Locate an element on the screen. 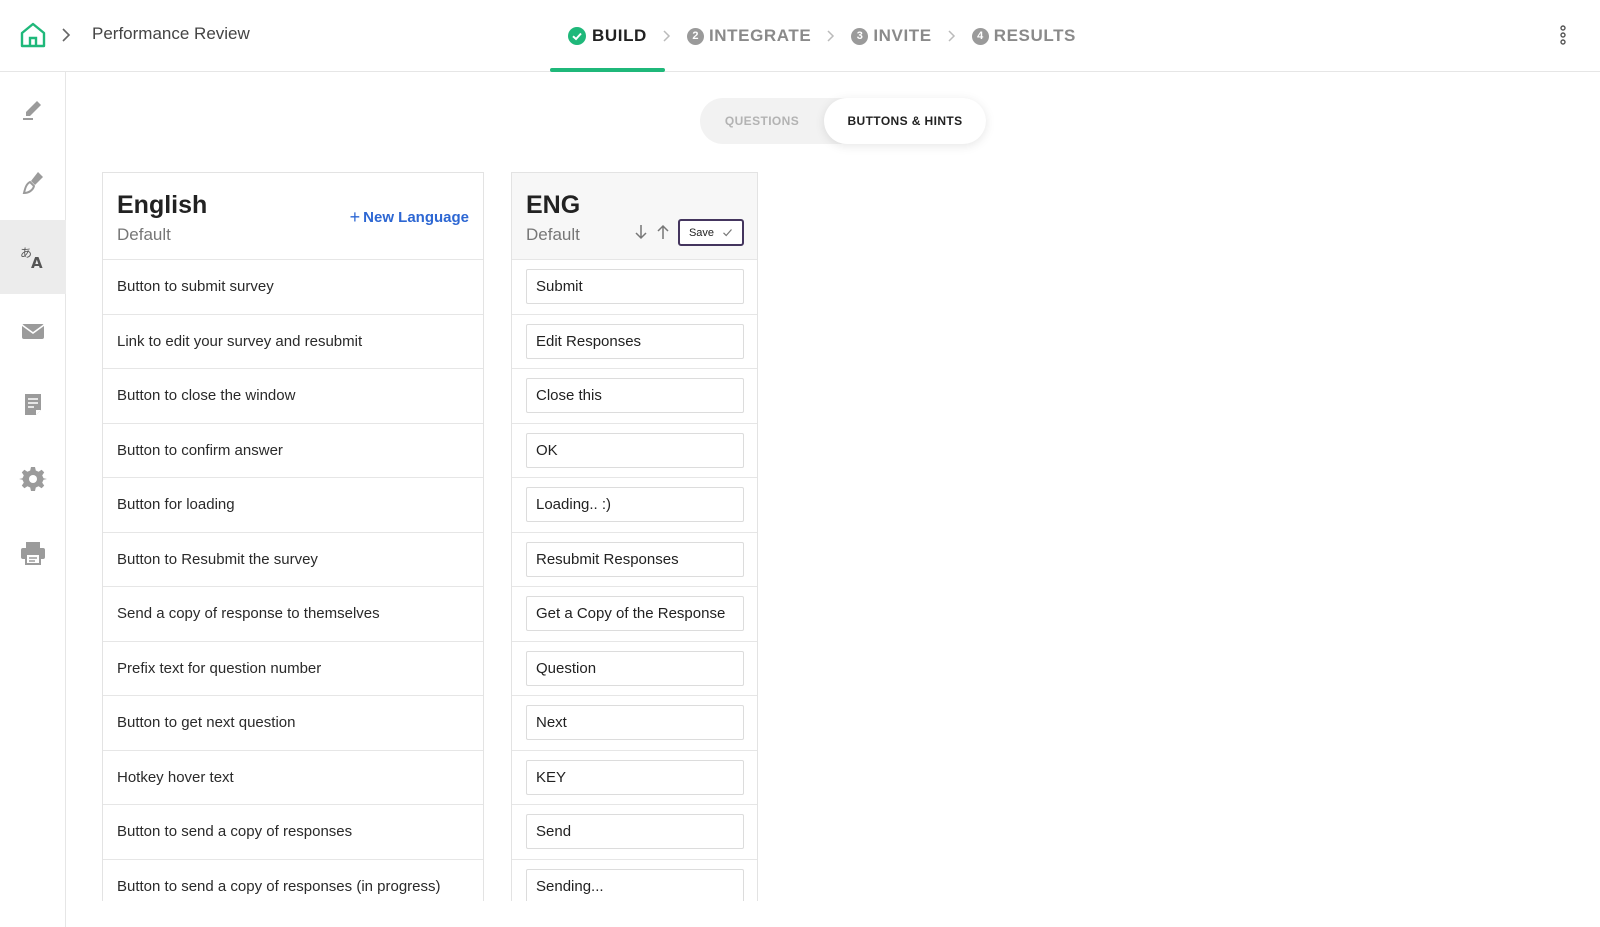 This screenshot has width=1600, height=927. row-label: Link to edit your survey and resubmit is located at coordinates (240, 341).